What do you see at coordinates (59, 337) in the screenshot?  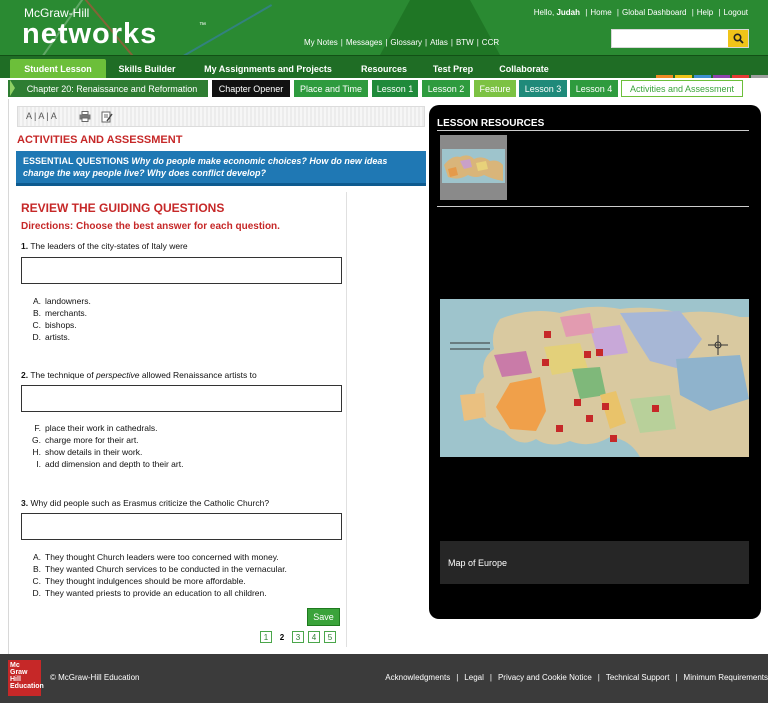 I see `option: D. artists.` at bounding box center [59, 337].